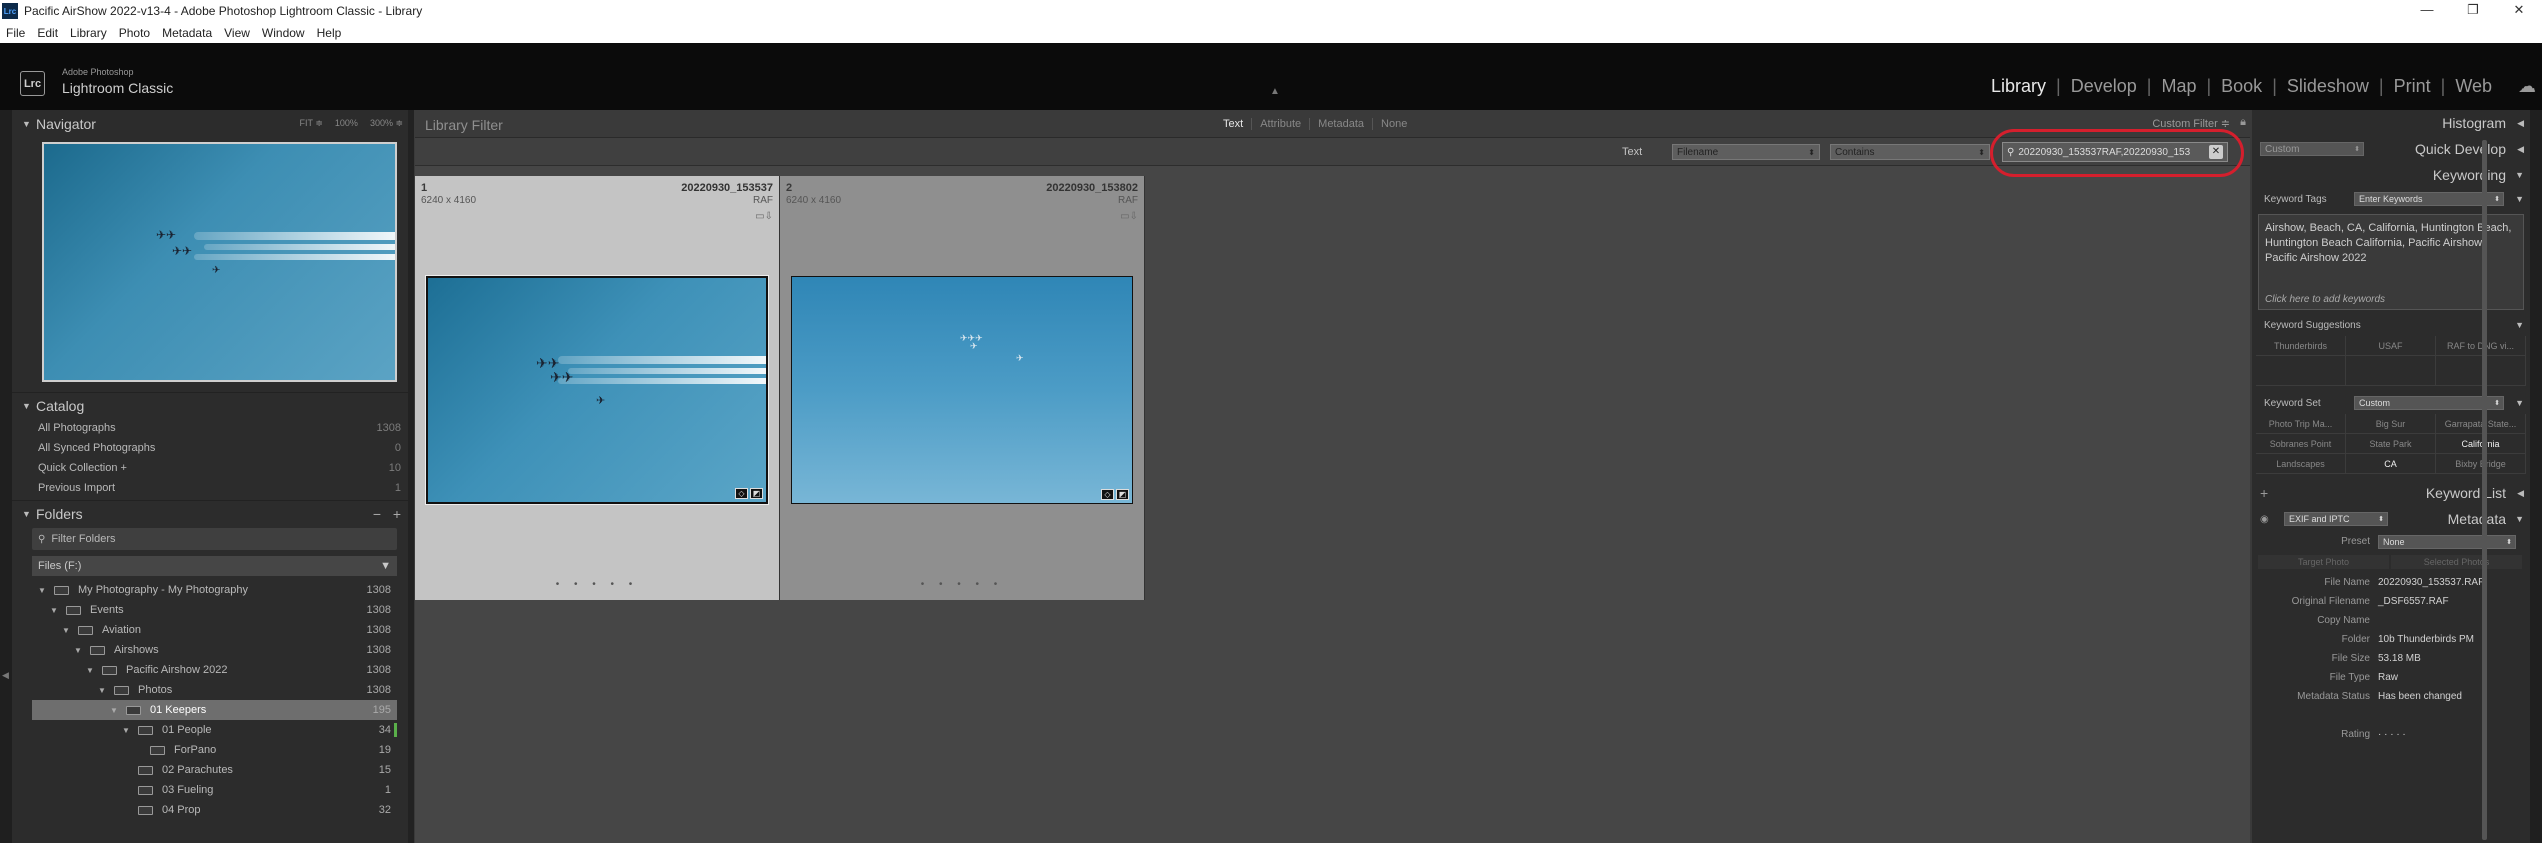 Image resolution: width=2542 pixels, height=843 pixels. What do you see at coordinates (329, 33) in the screenshot?
I see `menu-help: Help` at bounding box center [329, 33].